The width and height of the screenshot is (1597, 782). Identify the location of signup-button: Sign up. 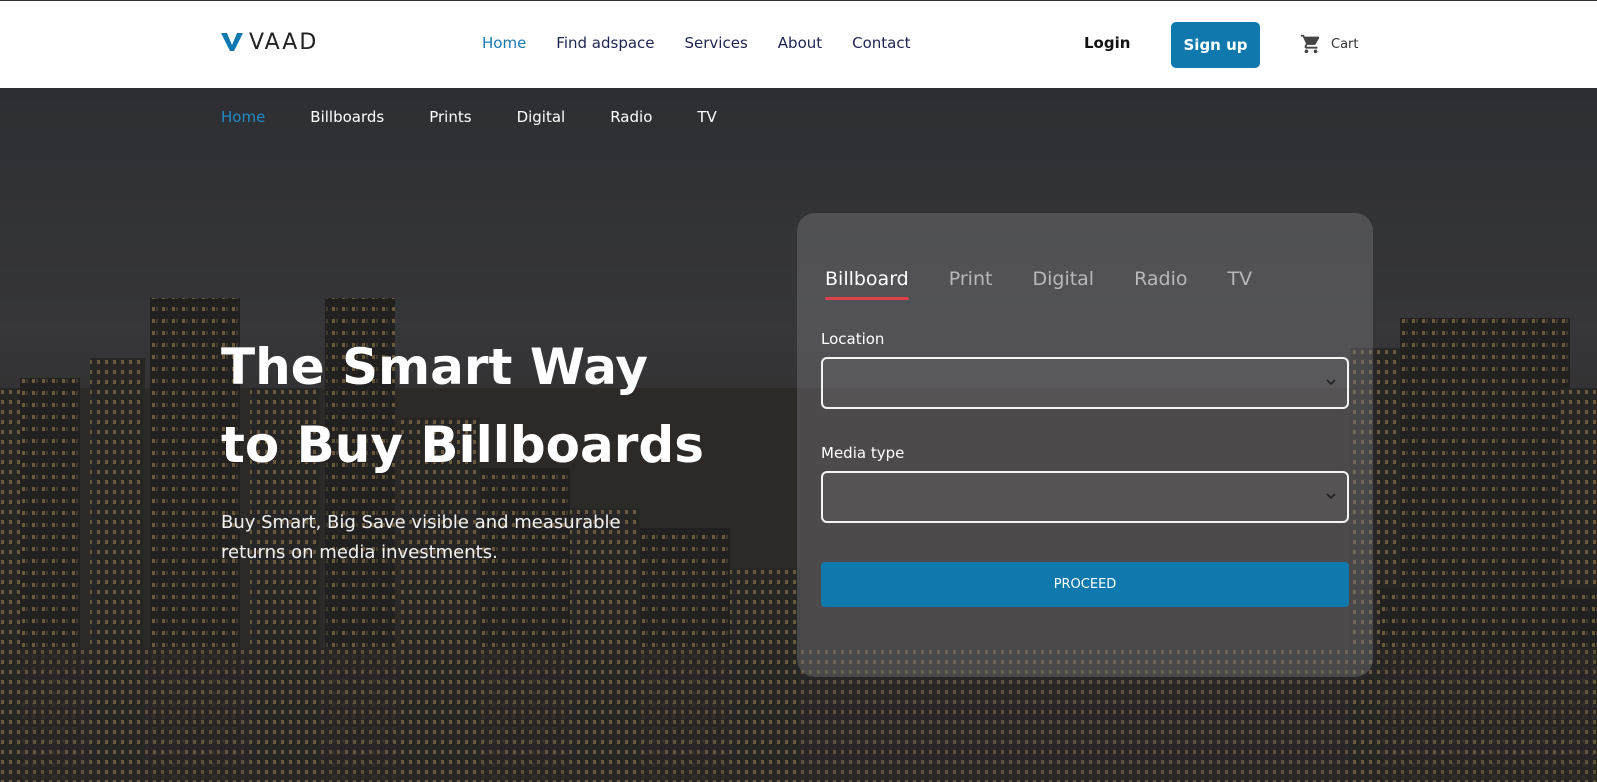
(1215, 45).